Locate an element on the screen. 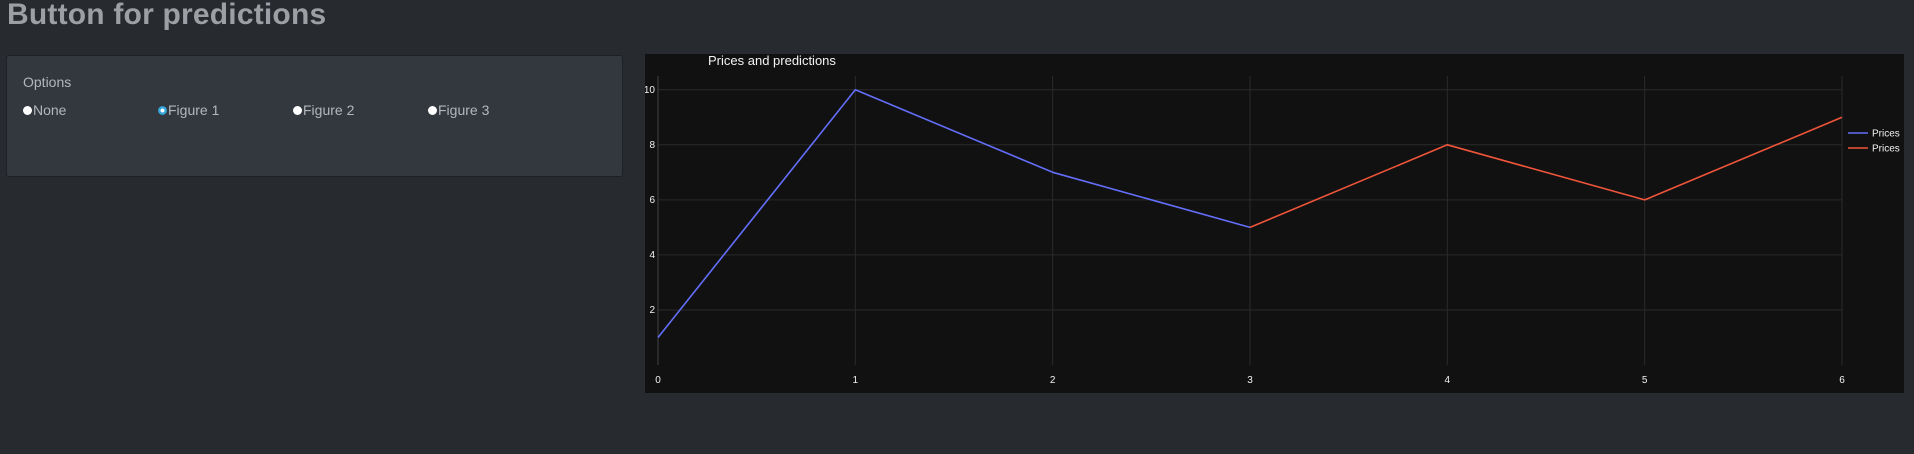 Image resolution: width=1914 pixels, height=454 pixels. y-tick-label: 8 is located at coordinates (652, 145).